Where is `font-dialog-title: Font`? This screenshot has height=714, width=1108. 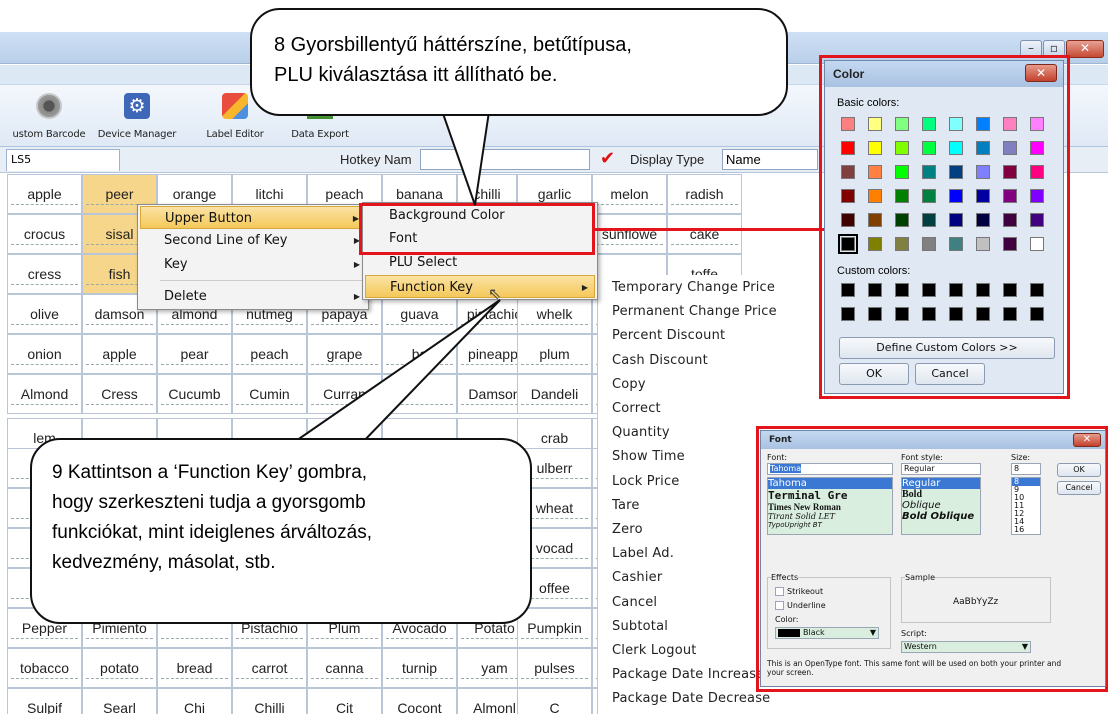
font-dialog-title: Font is located at coordinates (933, 440).